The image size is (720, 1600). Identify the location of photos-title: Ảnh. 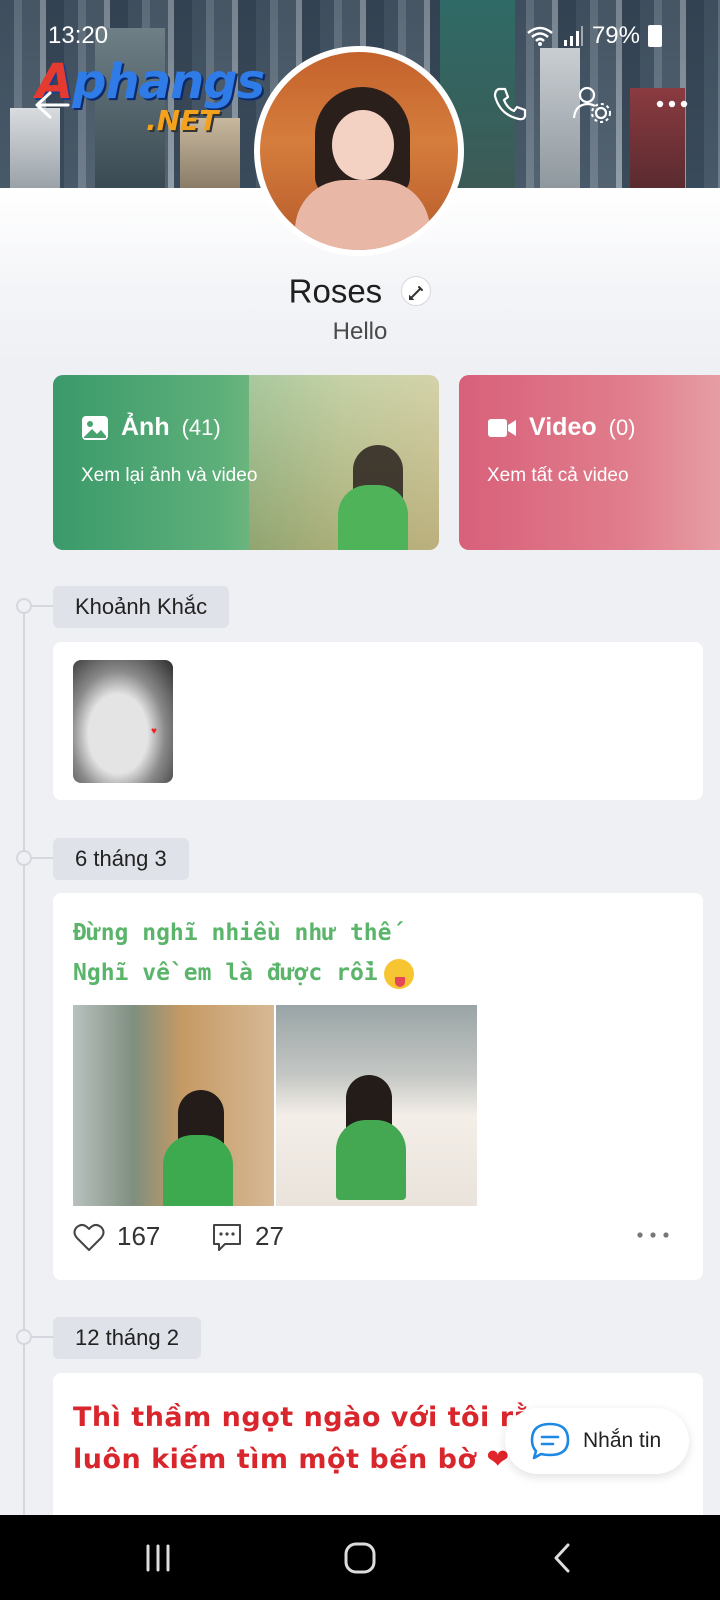
(145, 427).